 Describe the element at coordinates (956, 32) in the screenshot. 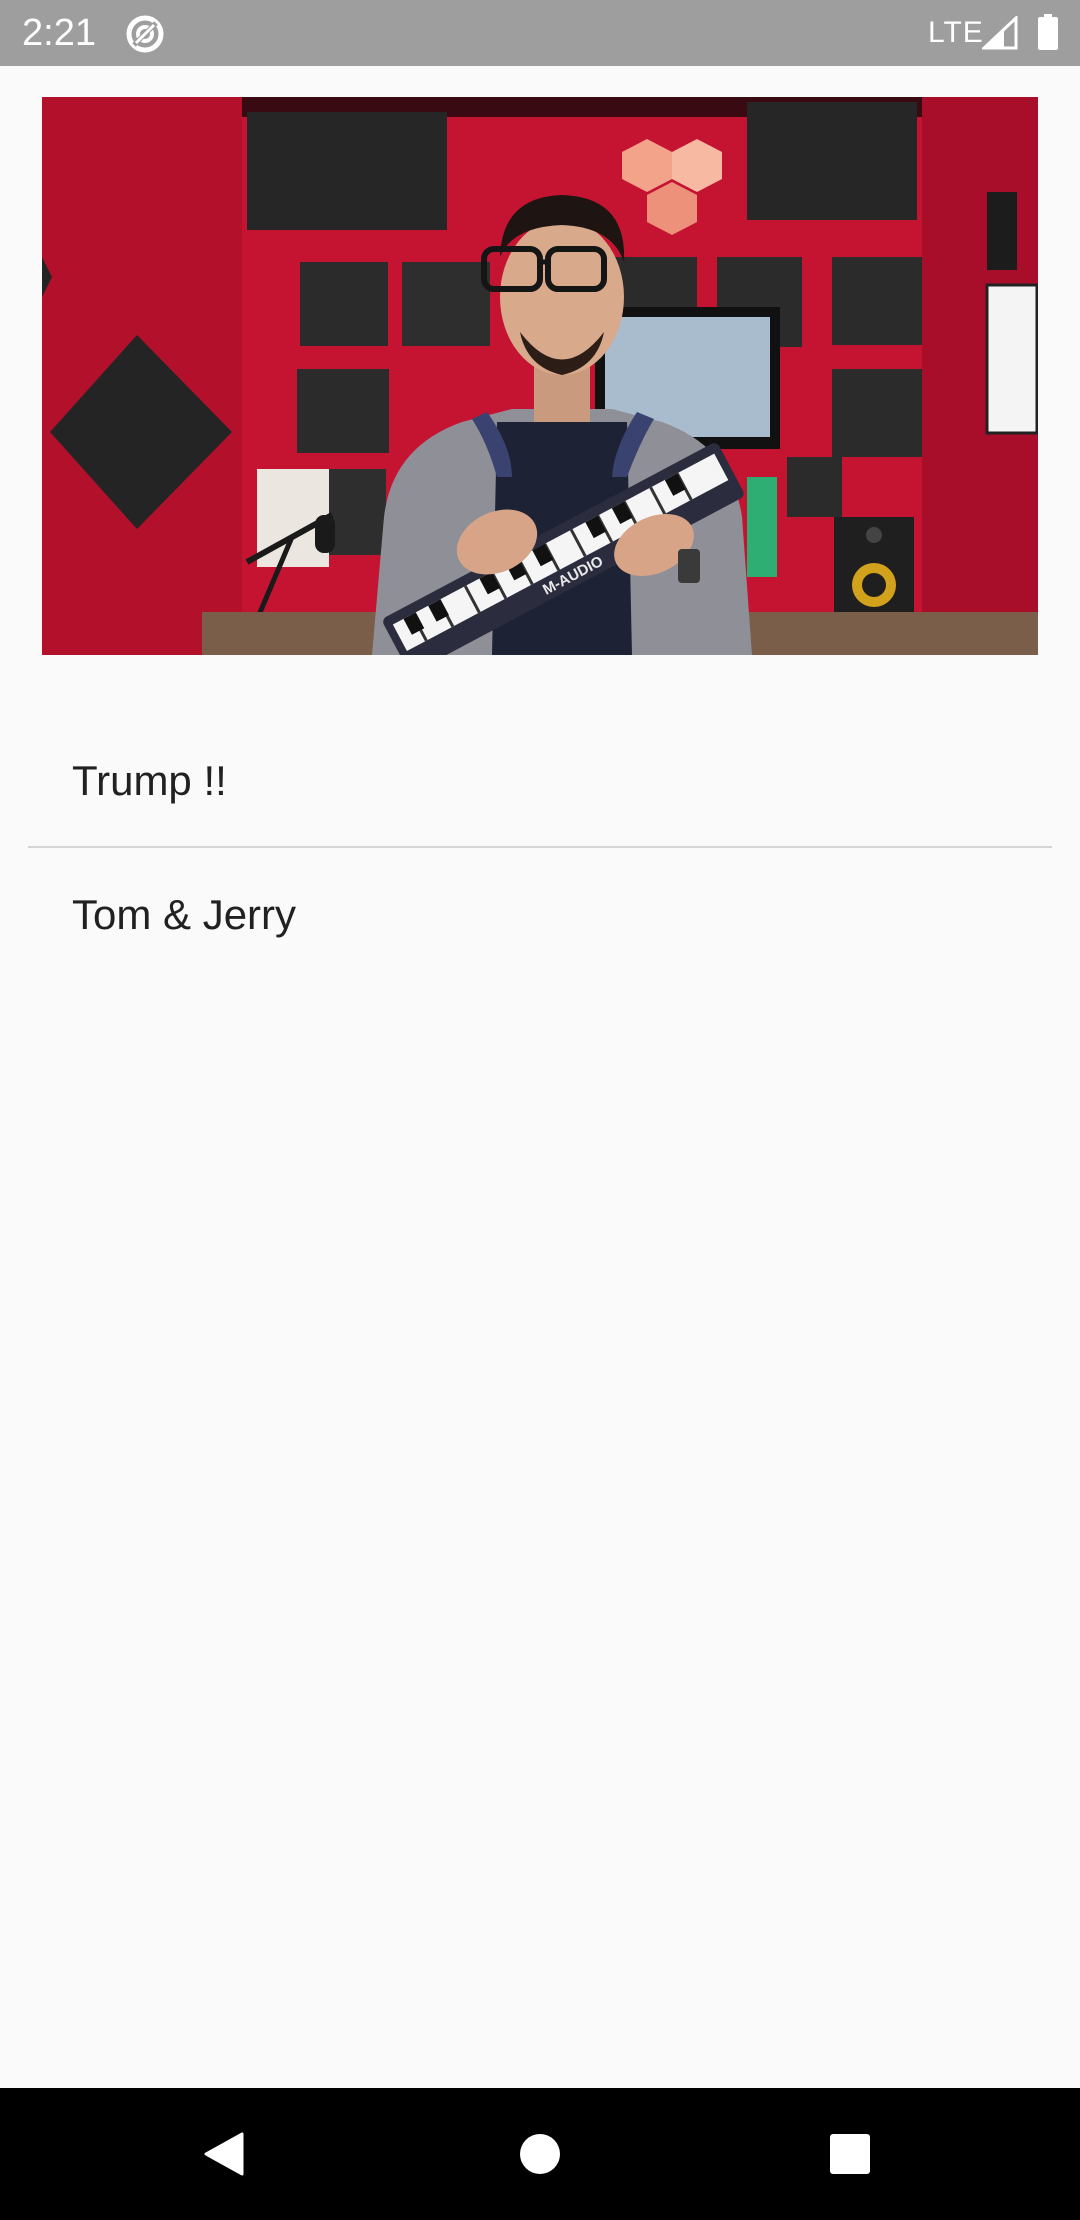

I see `network-type: LTE` at that location.